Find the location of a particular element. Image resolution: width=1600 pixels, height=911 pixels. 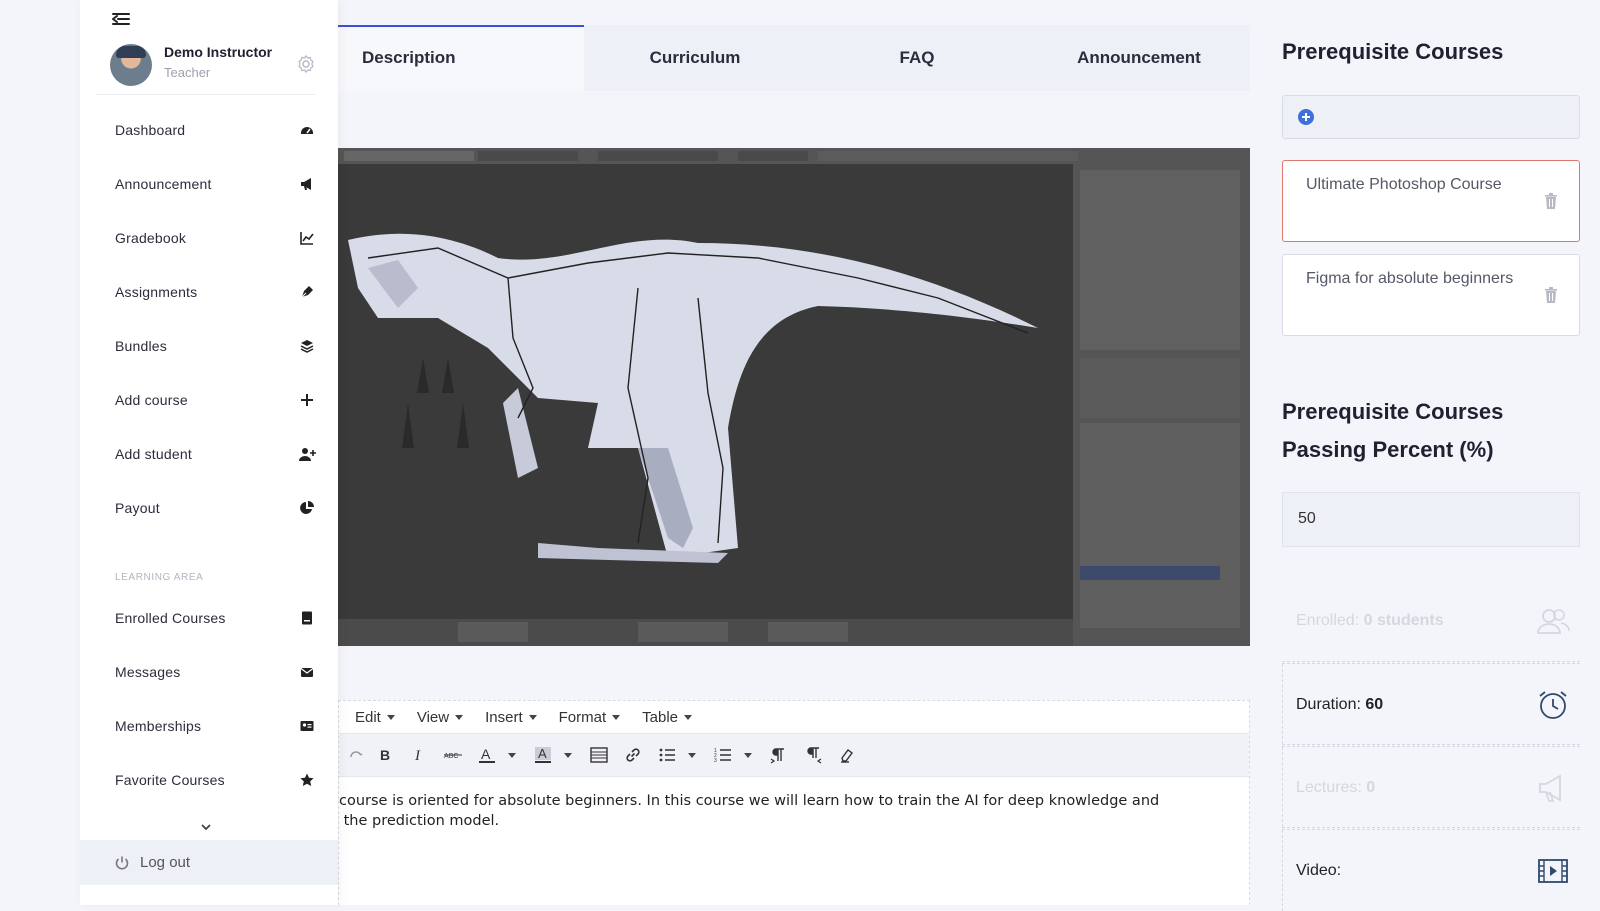

redo-icon is located at coordinates (357, 755).